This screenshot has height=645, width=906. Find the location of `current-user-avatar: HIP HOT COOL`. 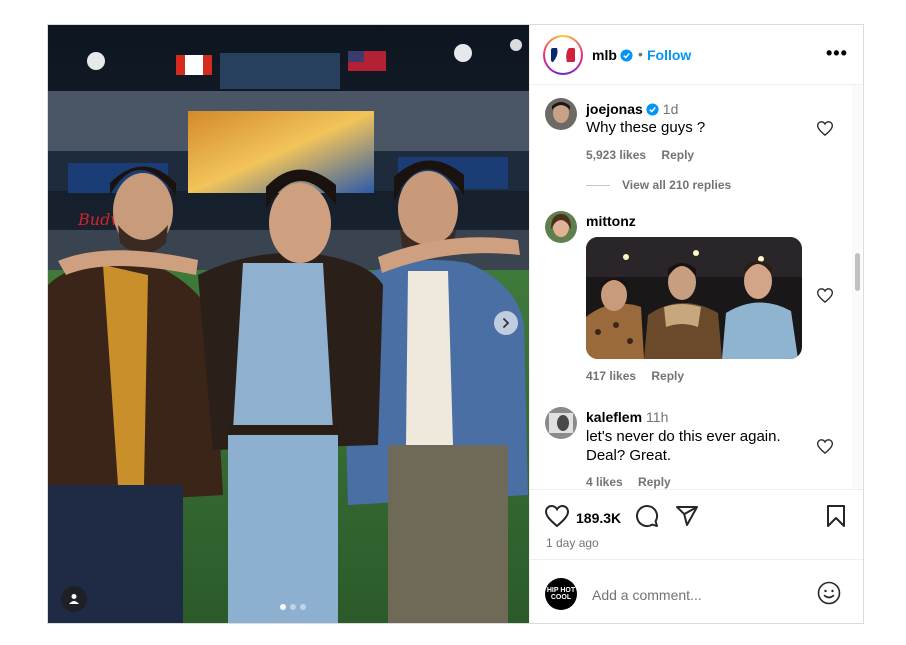

current-user-avatar: HIP HOT COOL is located at coordinates (561, 594).